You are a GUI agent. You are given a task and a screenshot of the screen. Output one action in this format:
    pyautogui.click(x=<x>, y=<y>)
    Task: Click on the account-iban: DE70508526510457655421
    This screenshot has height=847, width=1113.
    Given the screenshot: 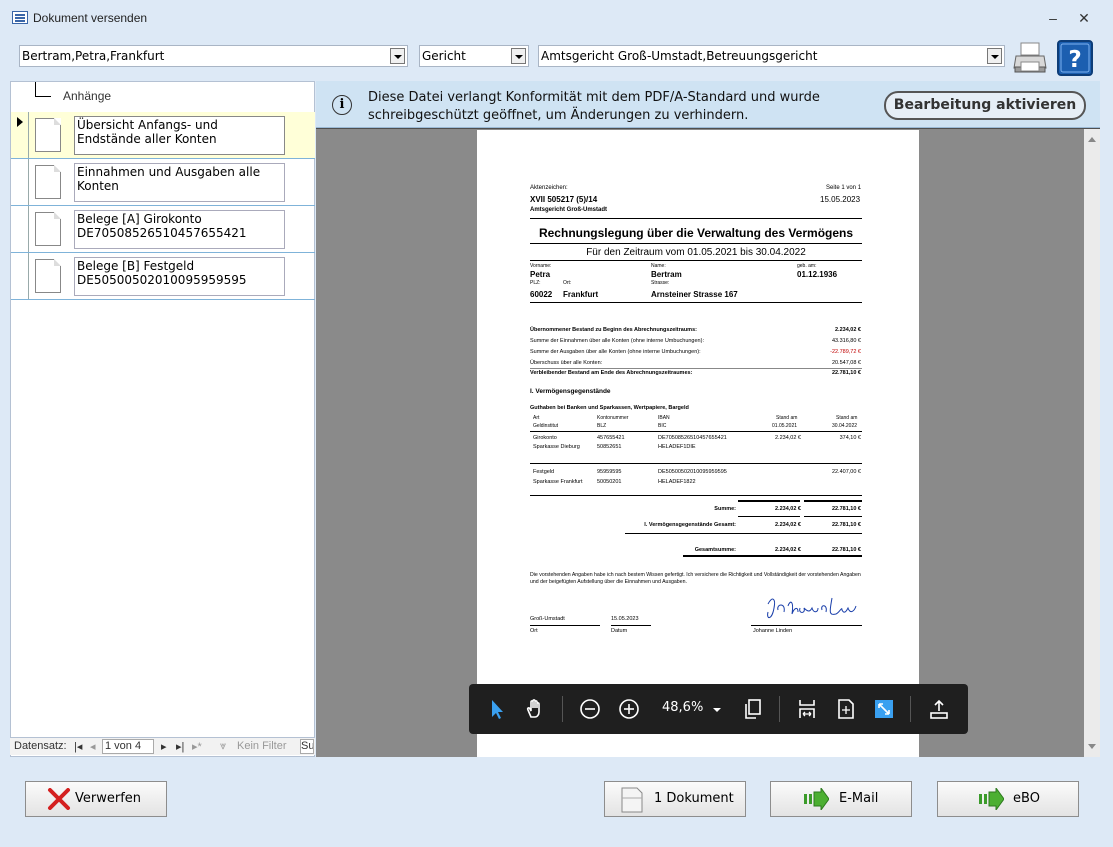 What is the action you would take?
    pyautogui.click(x=692, y=438)
    